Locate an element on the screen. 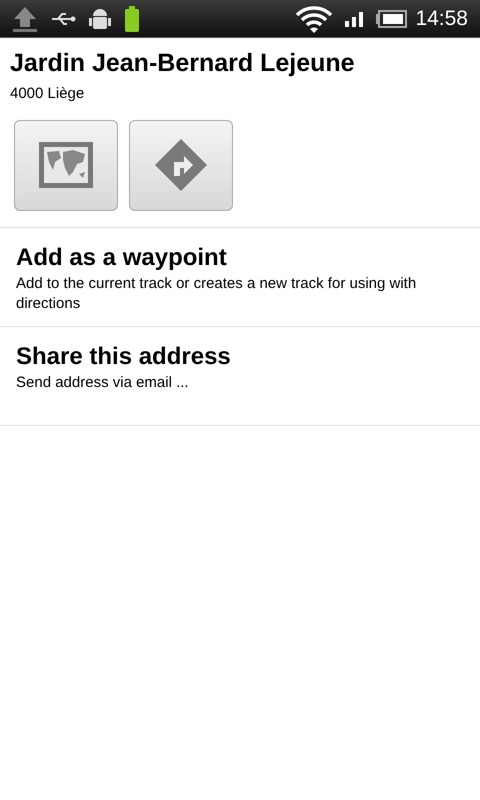 This screenshot has width=480, height=800. upload-icon is located at coordinates (25, 18).